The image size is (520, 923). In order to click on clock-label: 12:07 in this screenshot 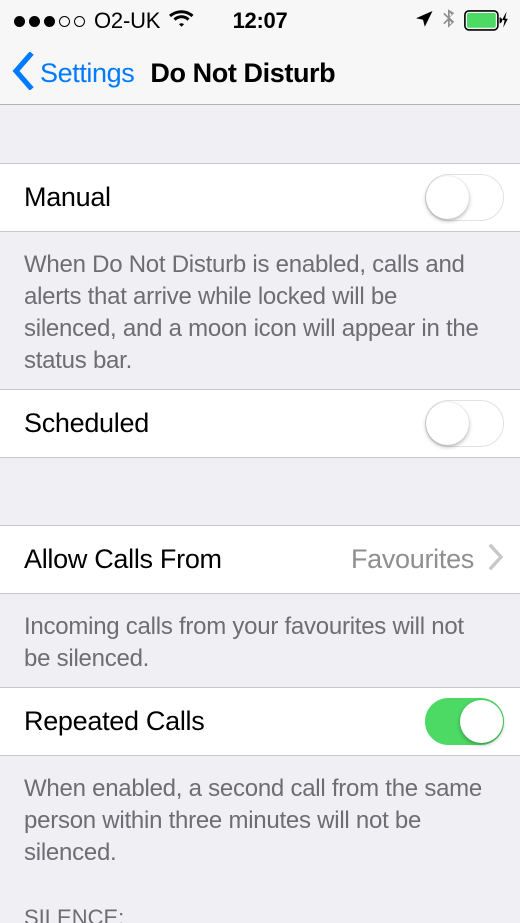, I will do `click(260, 20)`.